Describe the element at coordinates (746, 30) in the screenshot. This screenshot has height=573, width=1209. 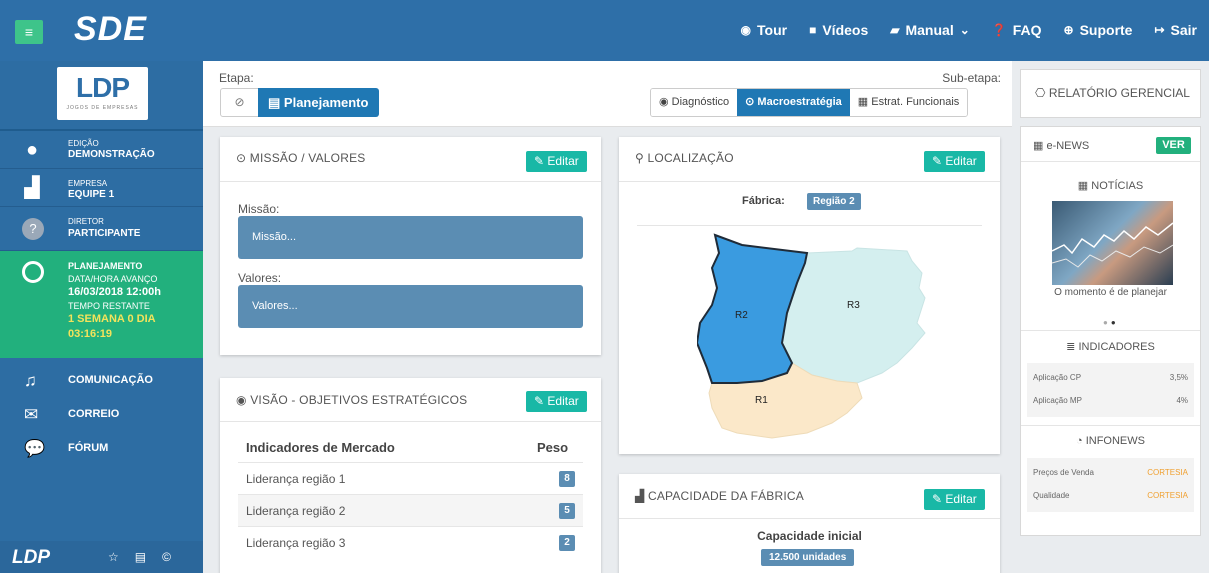
I see `compass-icon: ◉` at that location.